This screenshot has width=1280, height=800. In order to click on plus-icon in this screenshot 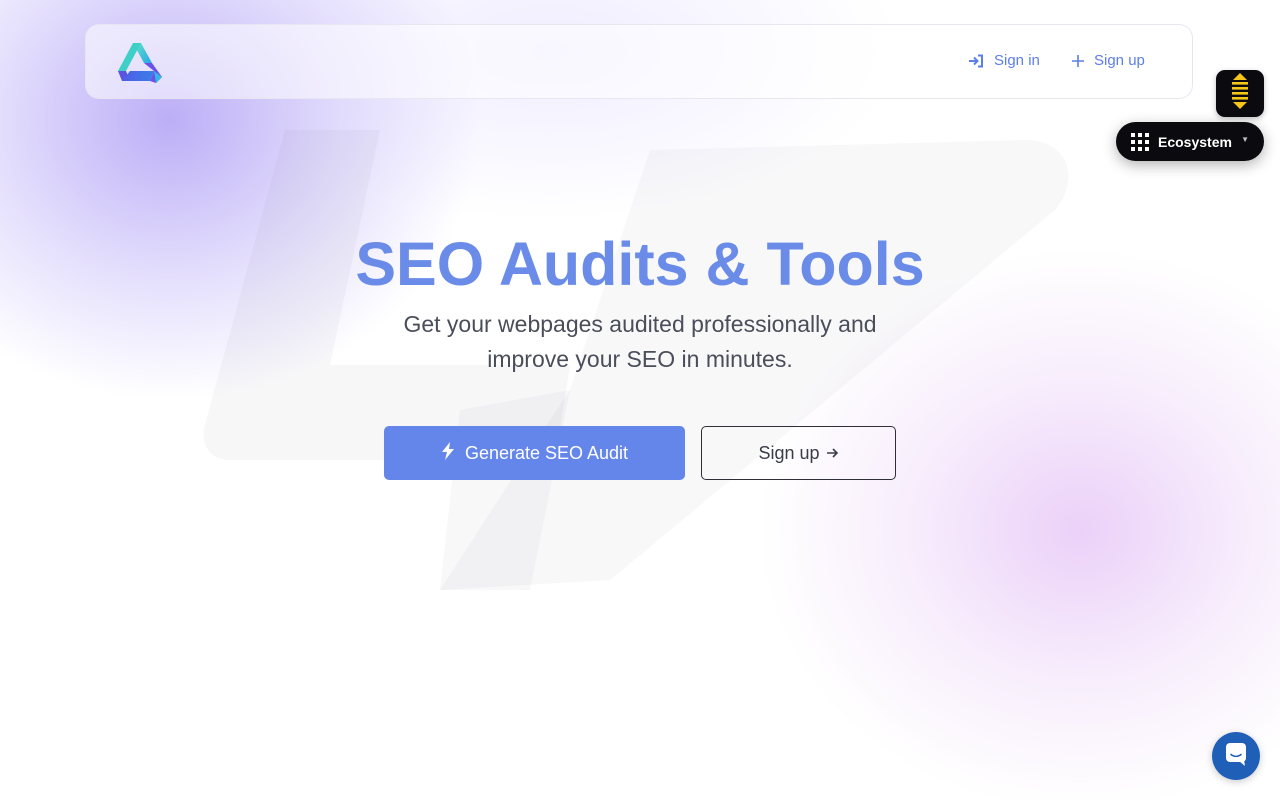, I will do `click(1078, 60)`.